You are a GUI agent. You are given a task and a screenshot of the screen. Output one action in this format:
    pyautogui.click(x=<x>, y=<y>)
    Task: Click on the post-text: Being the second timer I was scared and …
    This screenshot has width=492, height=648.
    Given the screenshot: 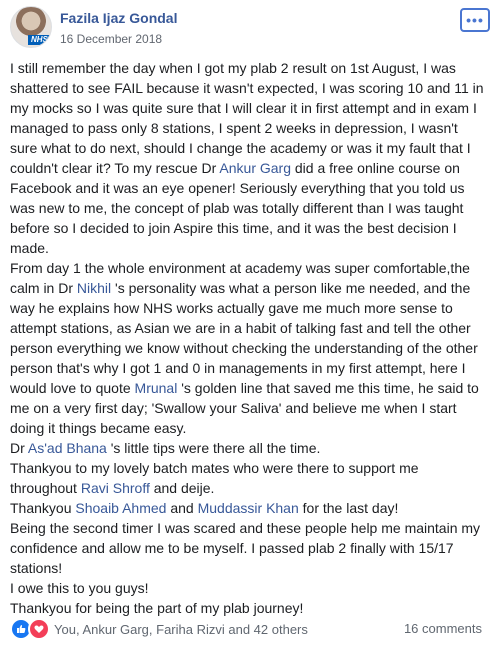 What is the action you would take?
    pyautogui.click(x=245, y=548)
    